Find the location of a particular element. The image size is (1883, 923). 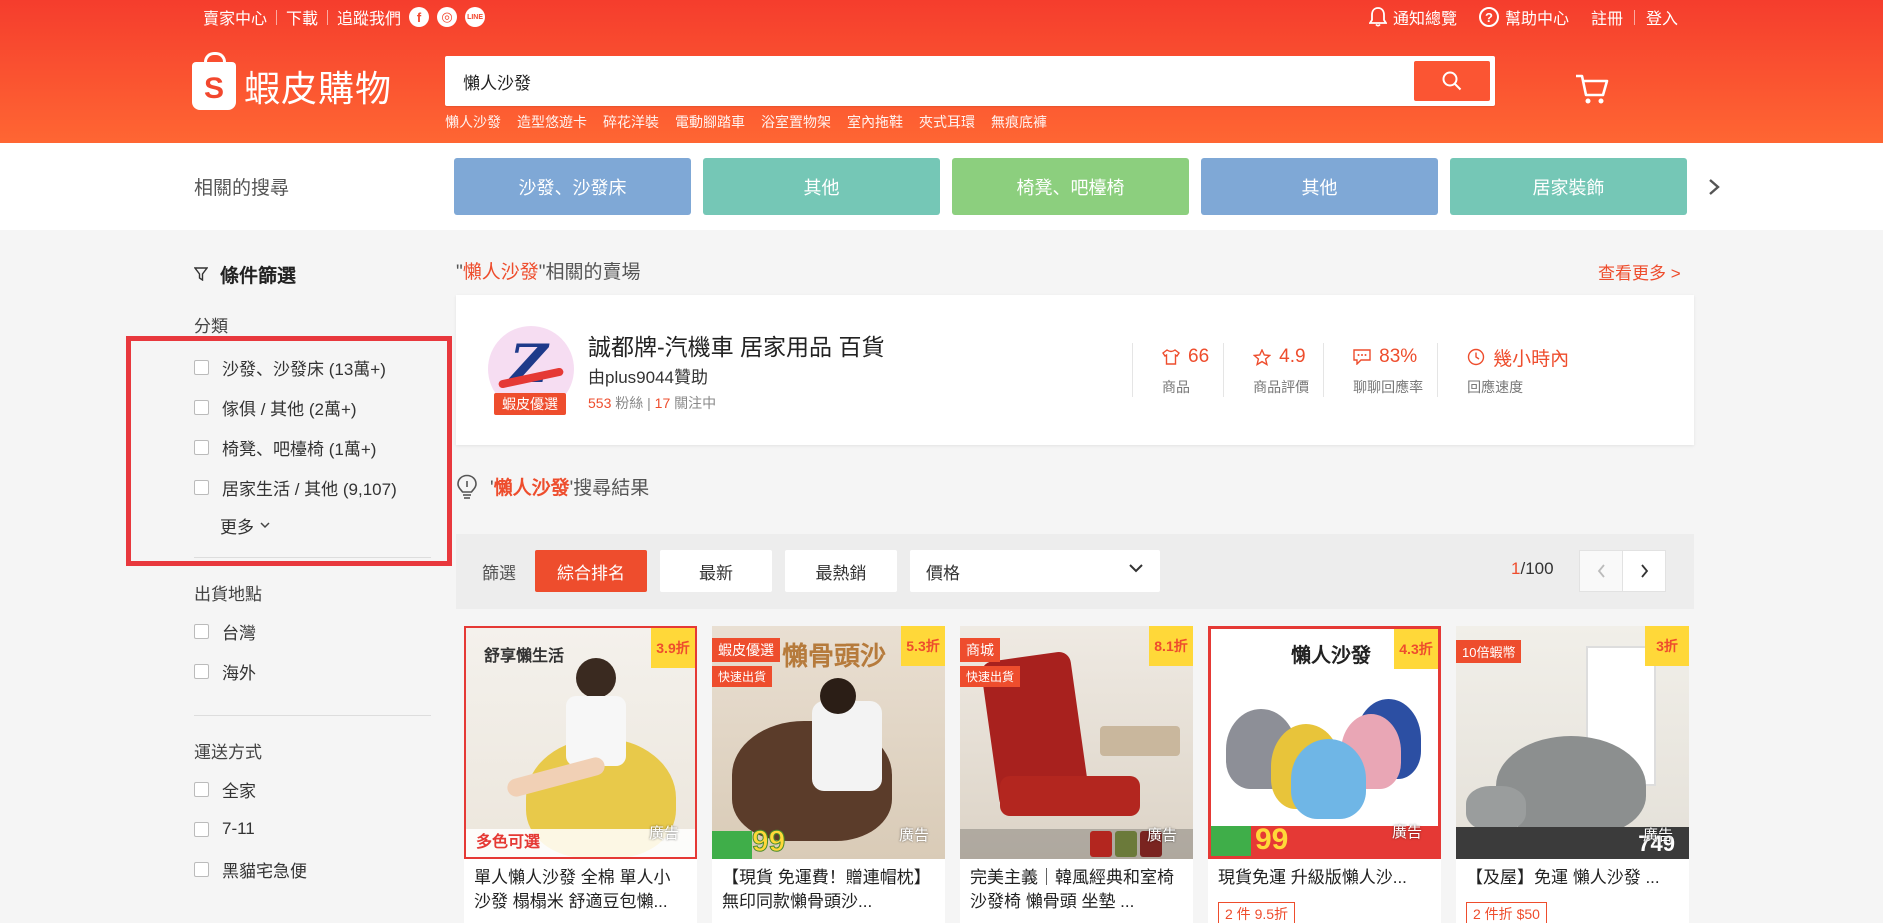

related-category-card: 椅凳、吧檯椅 is located at coordinates (1070, 186).